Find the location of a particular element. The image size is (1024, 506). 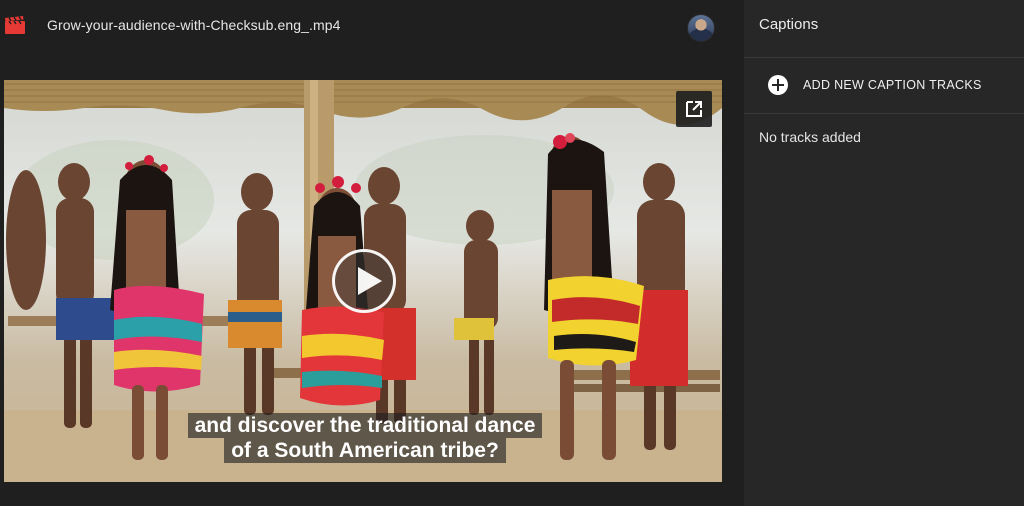

subtitle-line-2: of a South American tribe? is located at coordinates (365, 450).